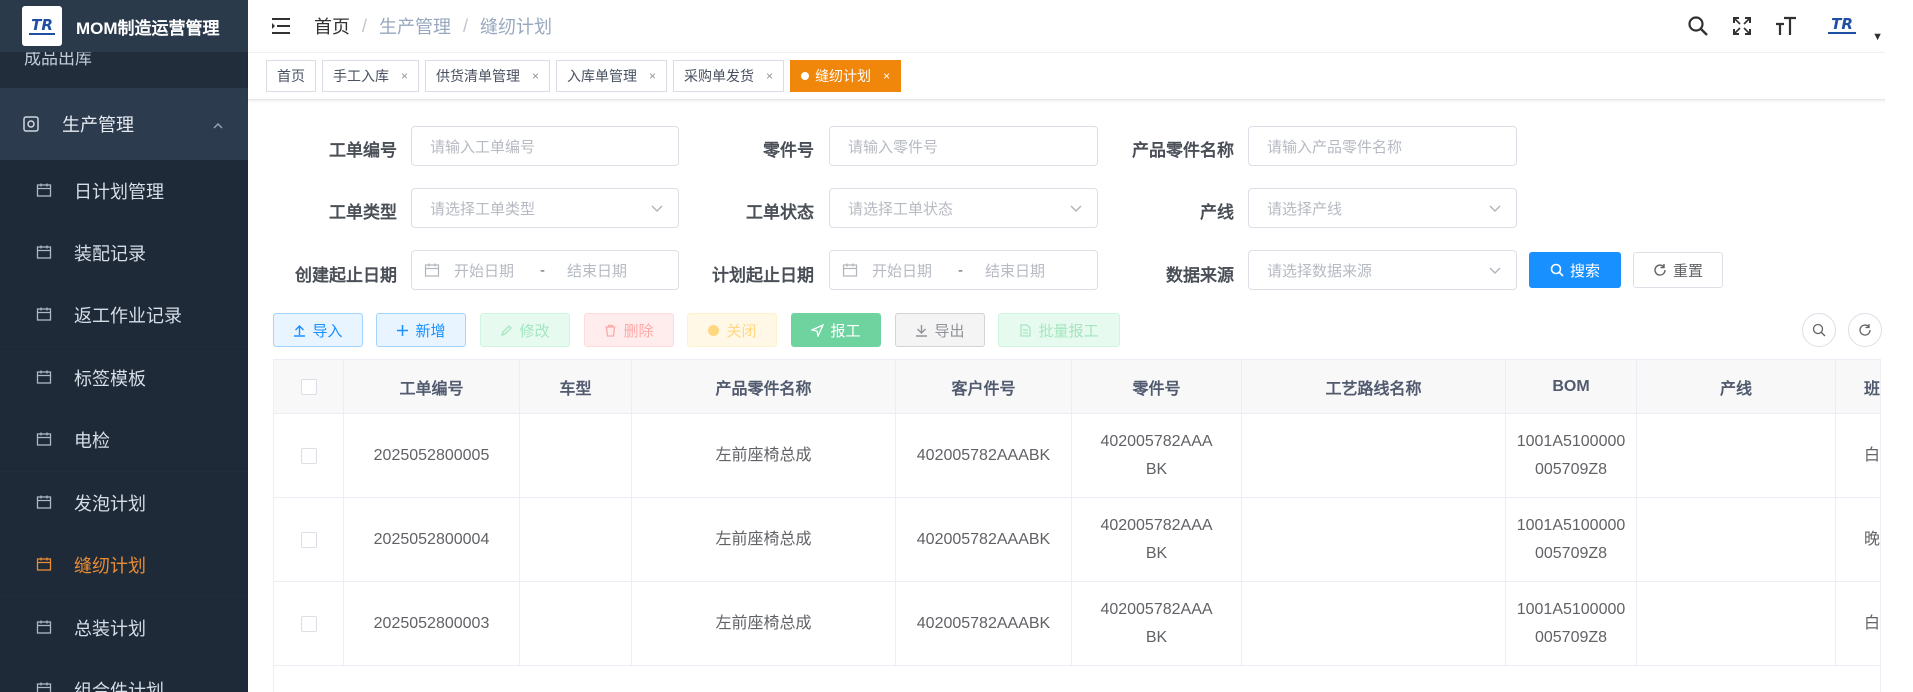 This screenshot has width=1913, height=692. I want to click on column-header: BOM, so click(1571, 387).